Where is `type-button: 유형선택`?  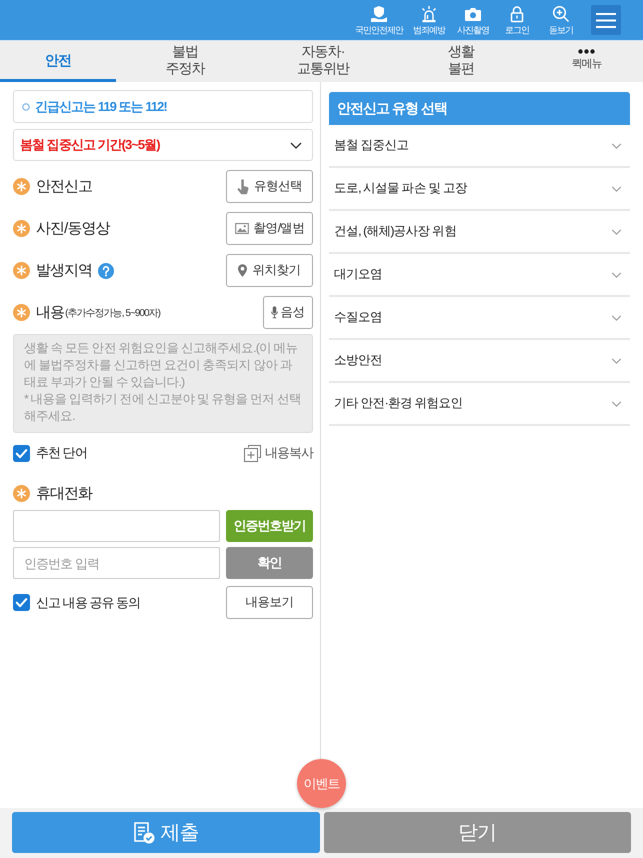
type-button: 유형선택 is located at coordinates (269, 186).